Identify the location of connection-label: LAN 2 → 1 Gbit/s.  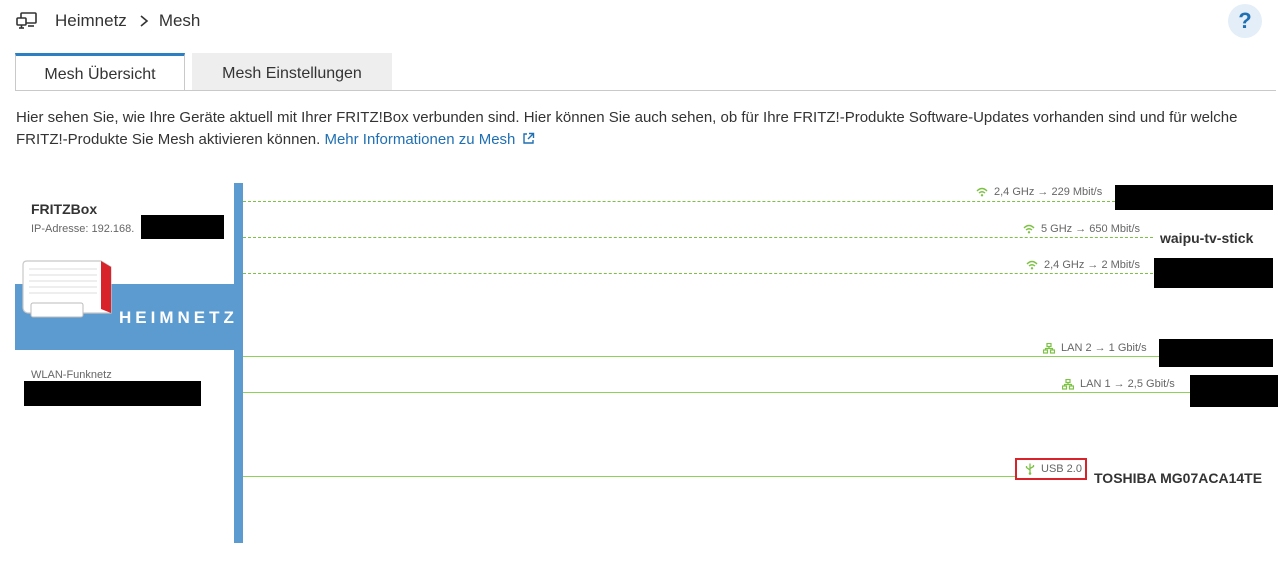
(1095, 348).